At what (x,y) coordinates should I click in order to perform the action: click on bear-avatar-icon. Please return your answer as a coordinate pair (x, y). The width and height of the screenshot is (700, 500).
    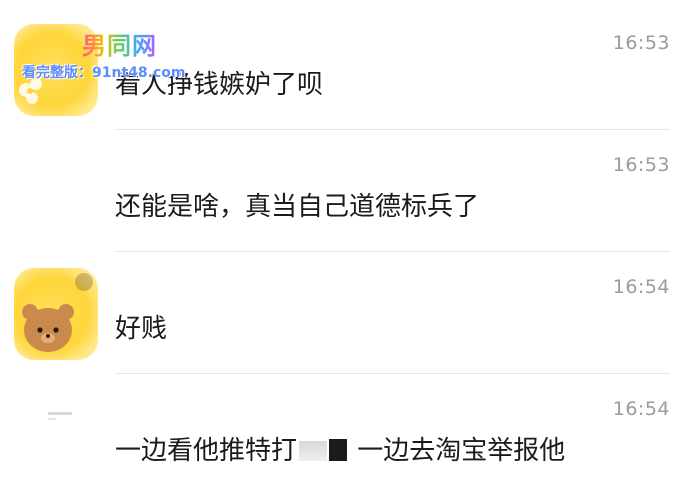
    Looking at the image, I should click on (57, 312).